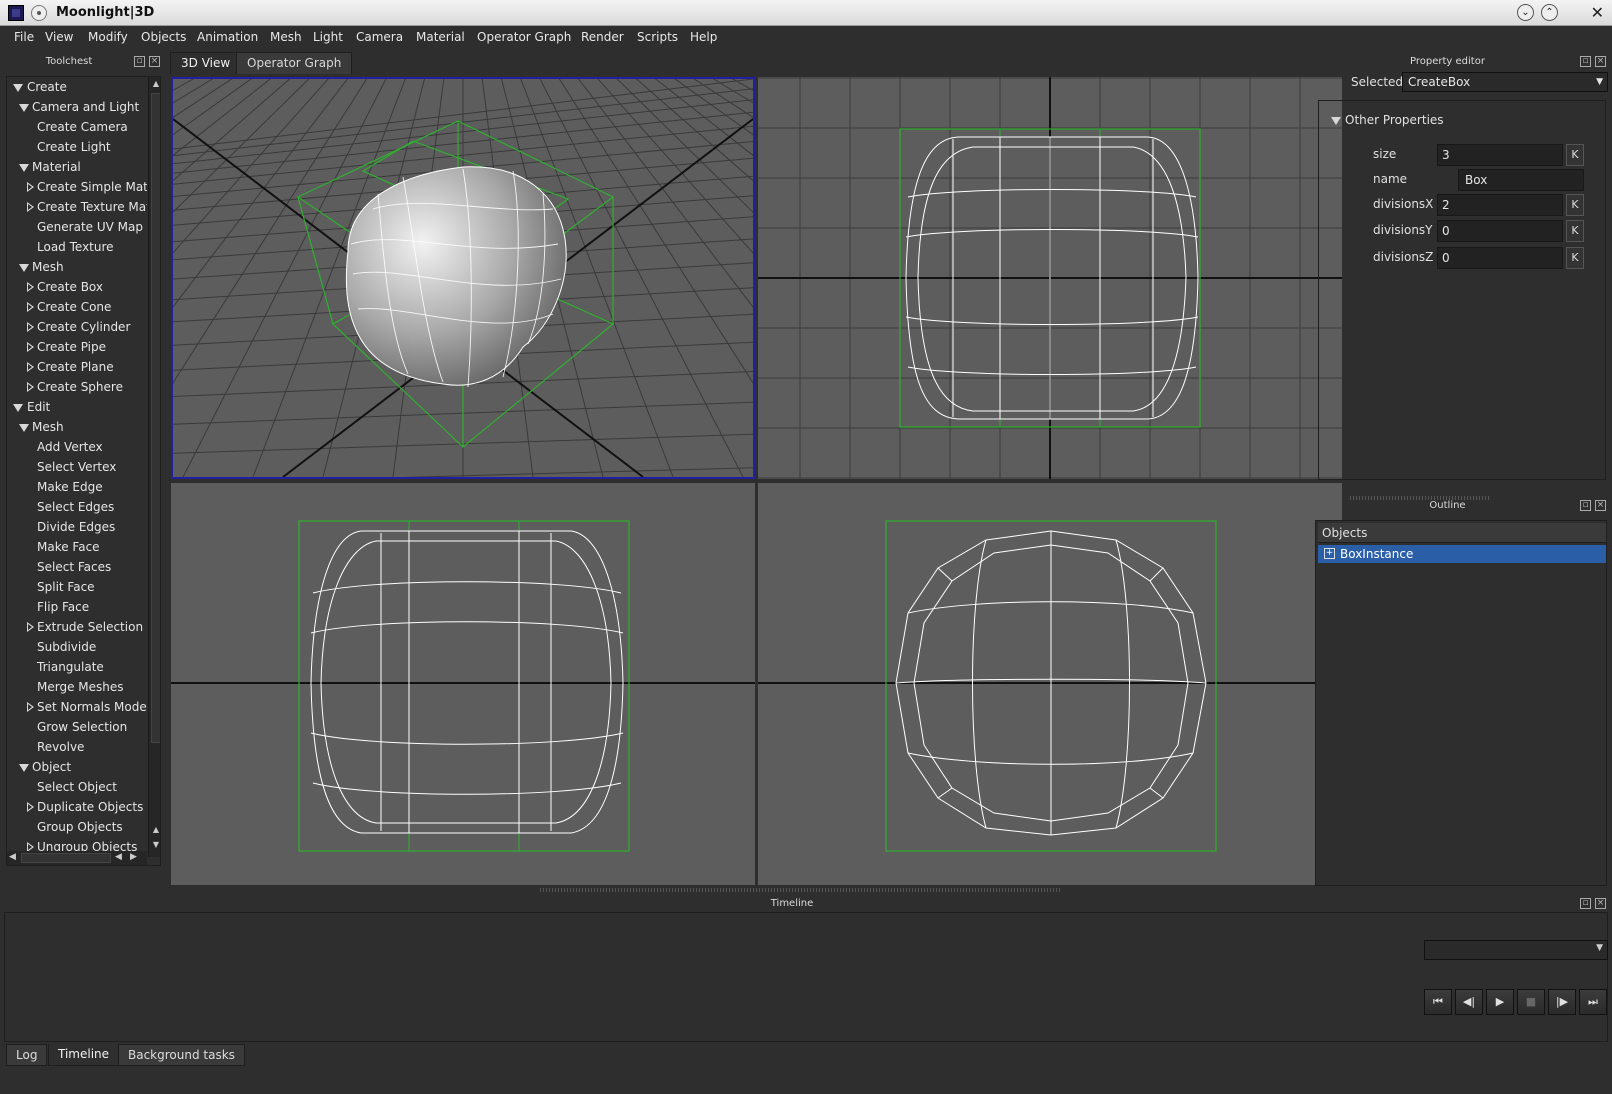 This screenshot has width=1612, height=1094. I want to click on scroll-thumb, so click(155, 418).